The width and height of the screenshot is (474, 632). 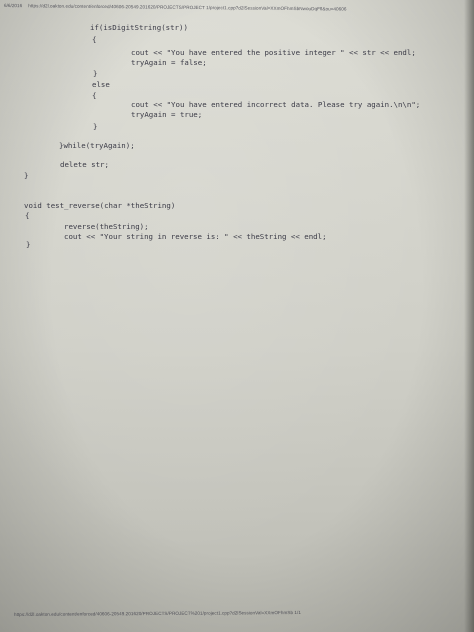 What do you see at coordinates (101, 84) in the screenshot?
I see `code-line: else` at bounding box center [101, 84].